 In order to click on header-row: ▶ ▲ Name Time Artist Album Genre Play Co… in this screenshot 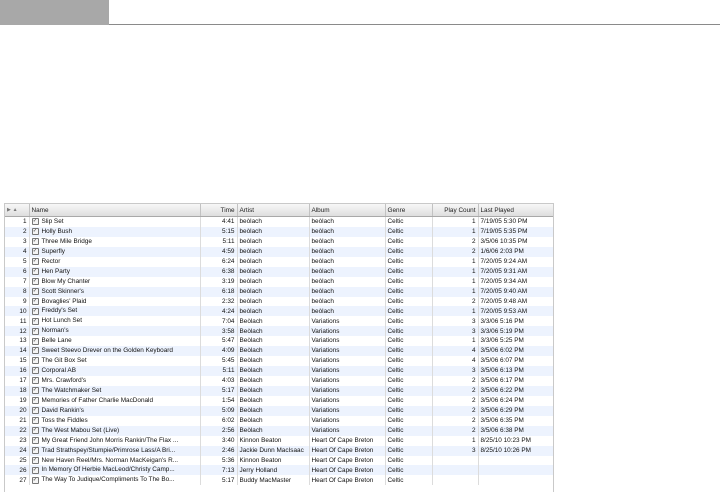, I will do `click(279, 210)`.